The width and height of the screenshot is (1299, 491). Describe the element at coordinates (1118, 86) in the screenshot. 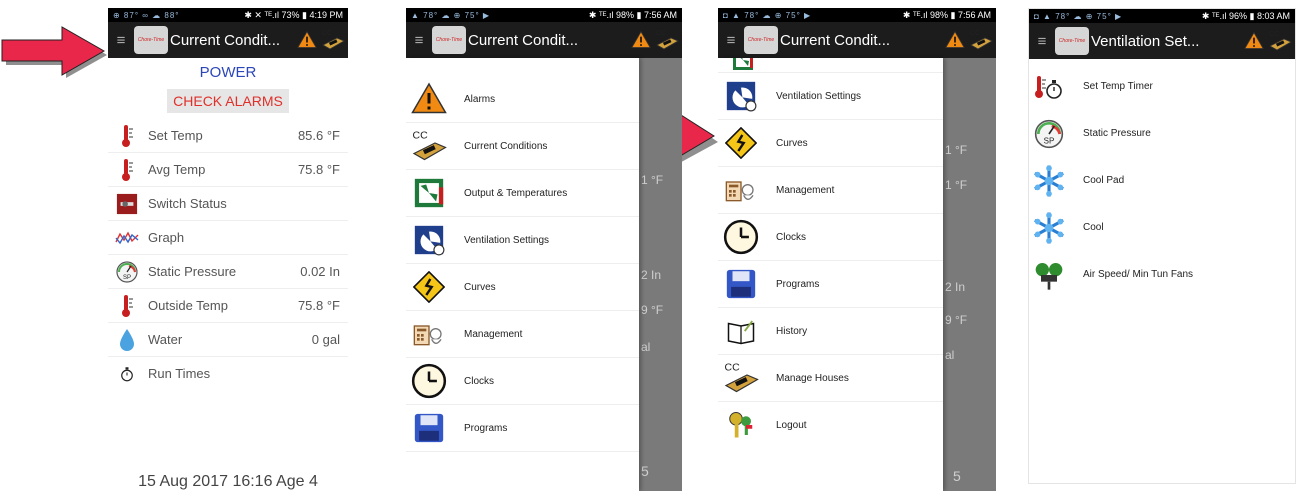

I see `list-item-label: Set Temp Timer` at that location.